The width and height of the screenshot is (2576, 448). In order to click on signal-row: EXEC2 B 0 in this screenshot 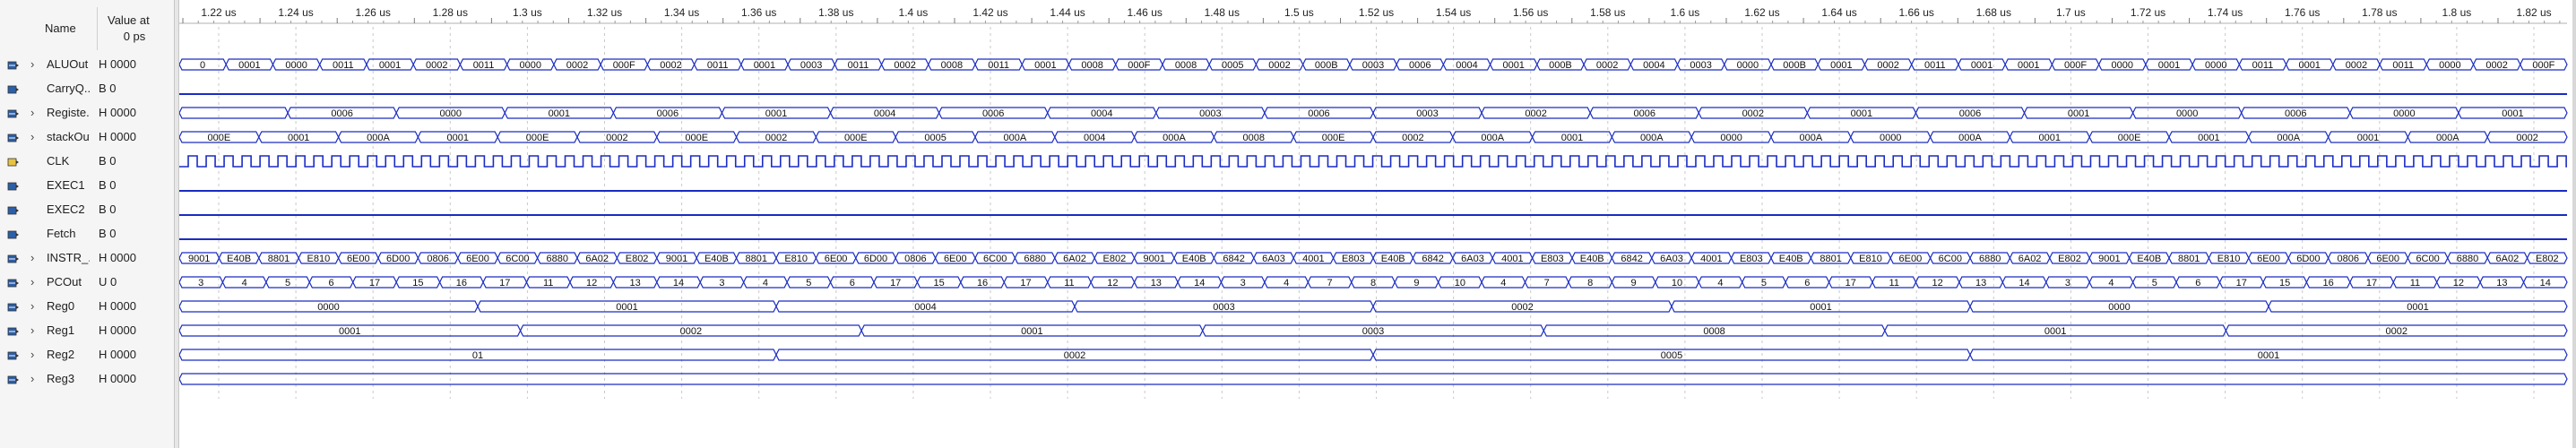, I will do `click(87, 210)`.